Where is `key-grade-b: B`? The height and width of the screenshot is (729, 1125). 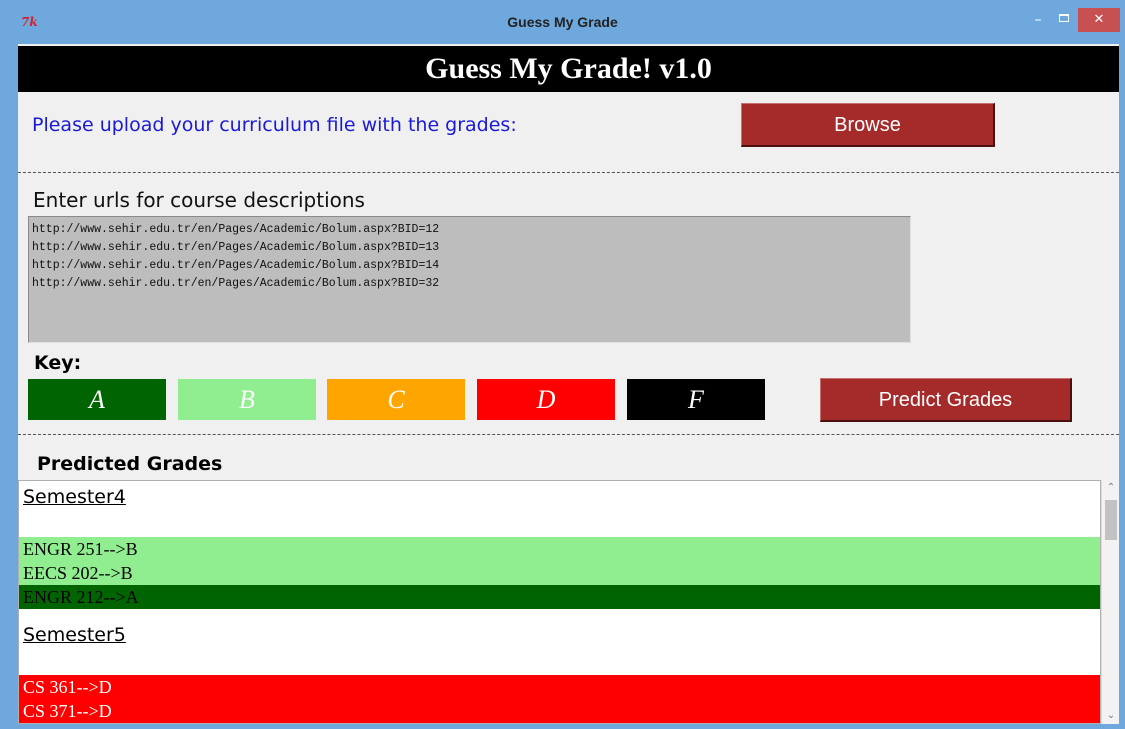
key-grade-b: B is located at coordinates (247, 399).